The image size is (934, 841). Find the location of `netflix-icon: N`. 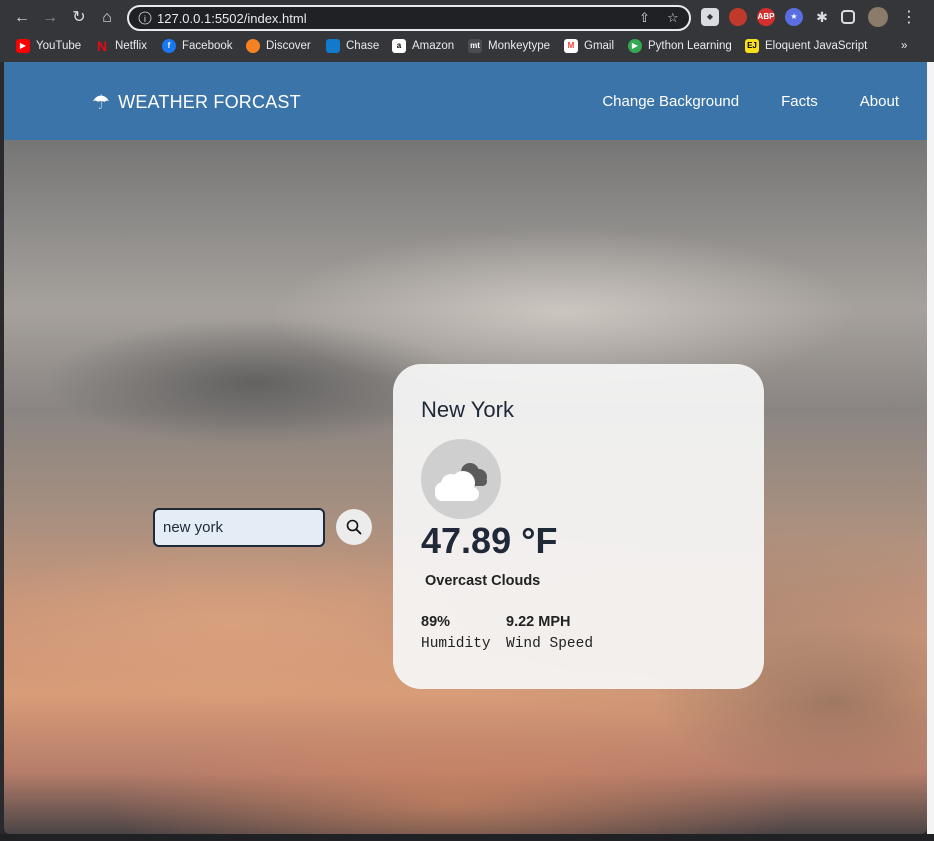

netflix-icon: N is located at coordinates (102, 46).